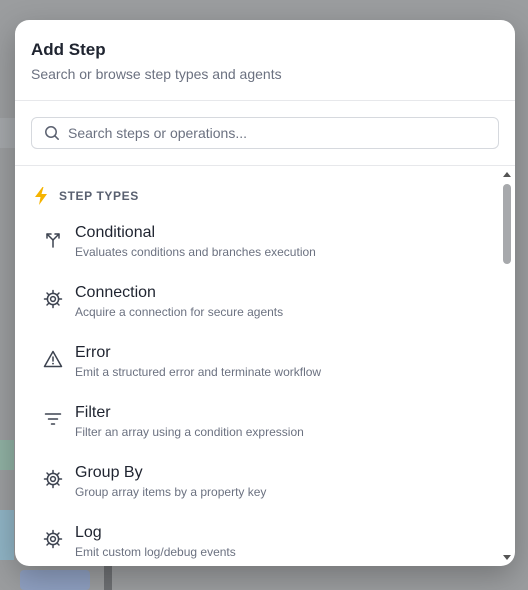 The height and width of the screenshot is (590, 528). I want to click on filter-icon, so click(53, 419).